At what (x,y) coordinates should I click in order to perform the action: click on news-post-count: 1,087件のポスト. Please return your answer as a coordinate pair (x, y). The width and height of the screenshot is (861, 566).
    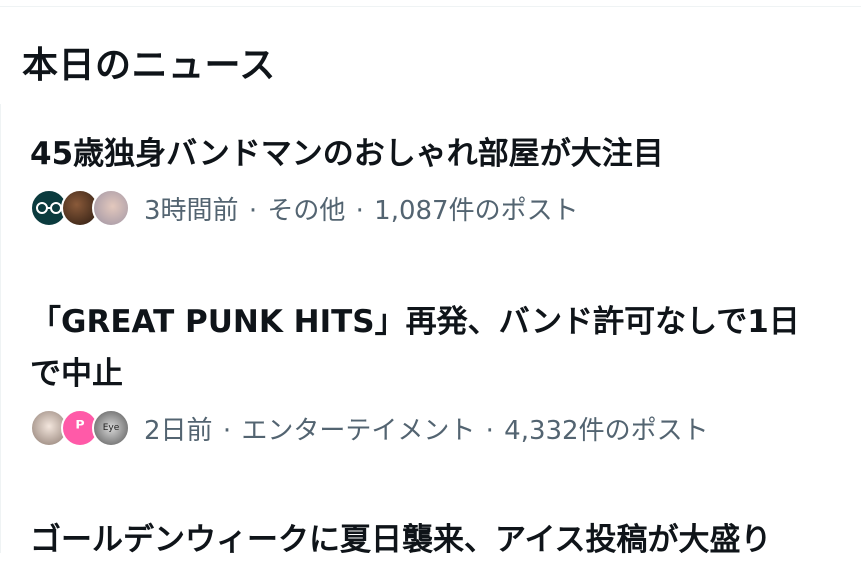
    Looking at the image, I should click on (476, 210).